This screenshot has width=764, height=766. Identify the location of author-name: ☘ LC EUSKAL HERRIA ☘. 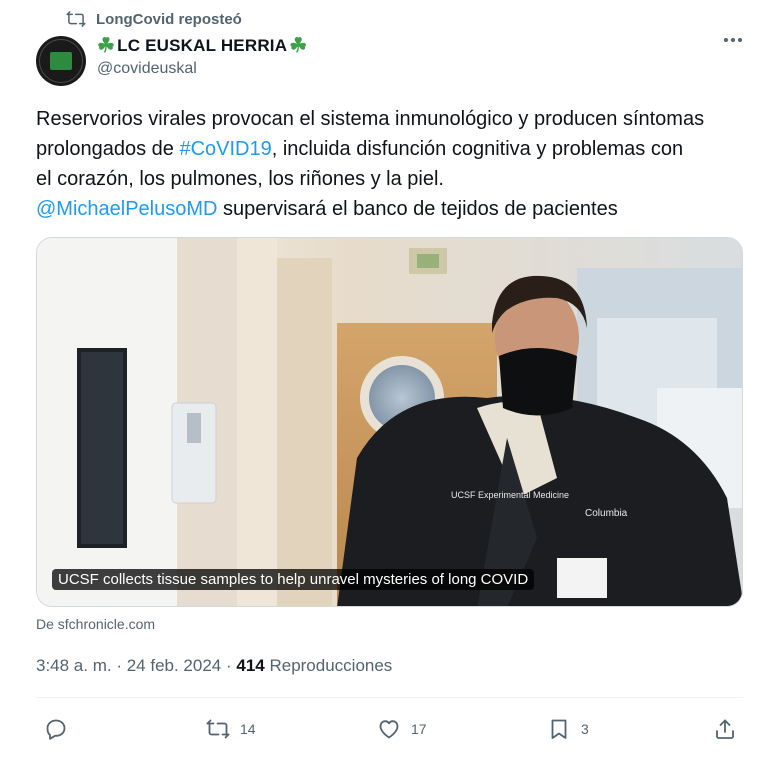
(202, 46).